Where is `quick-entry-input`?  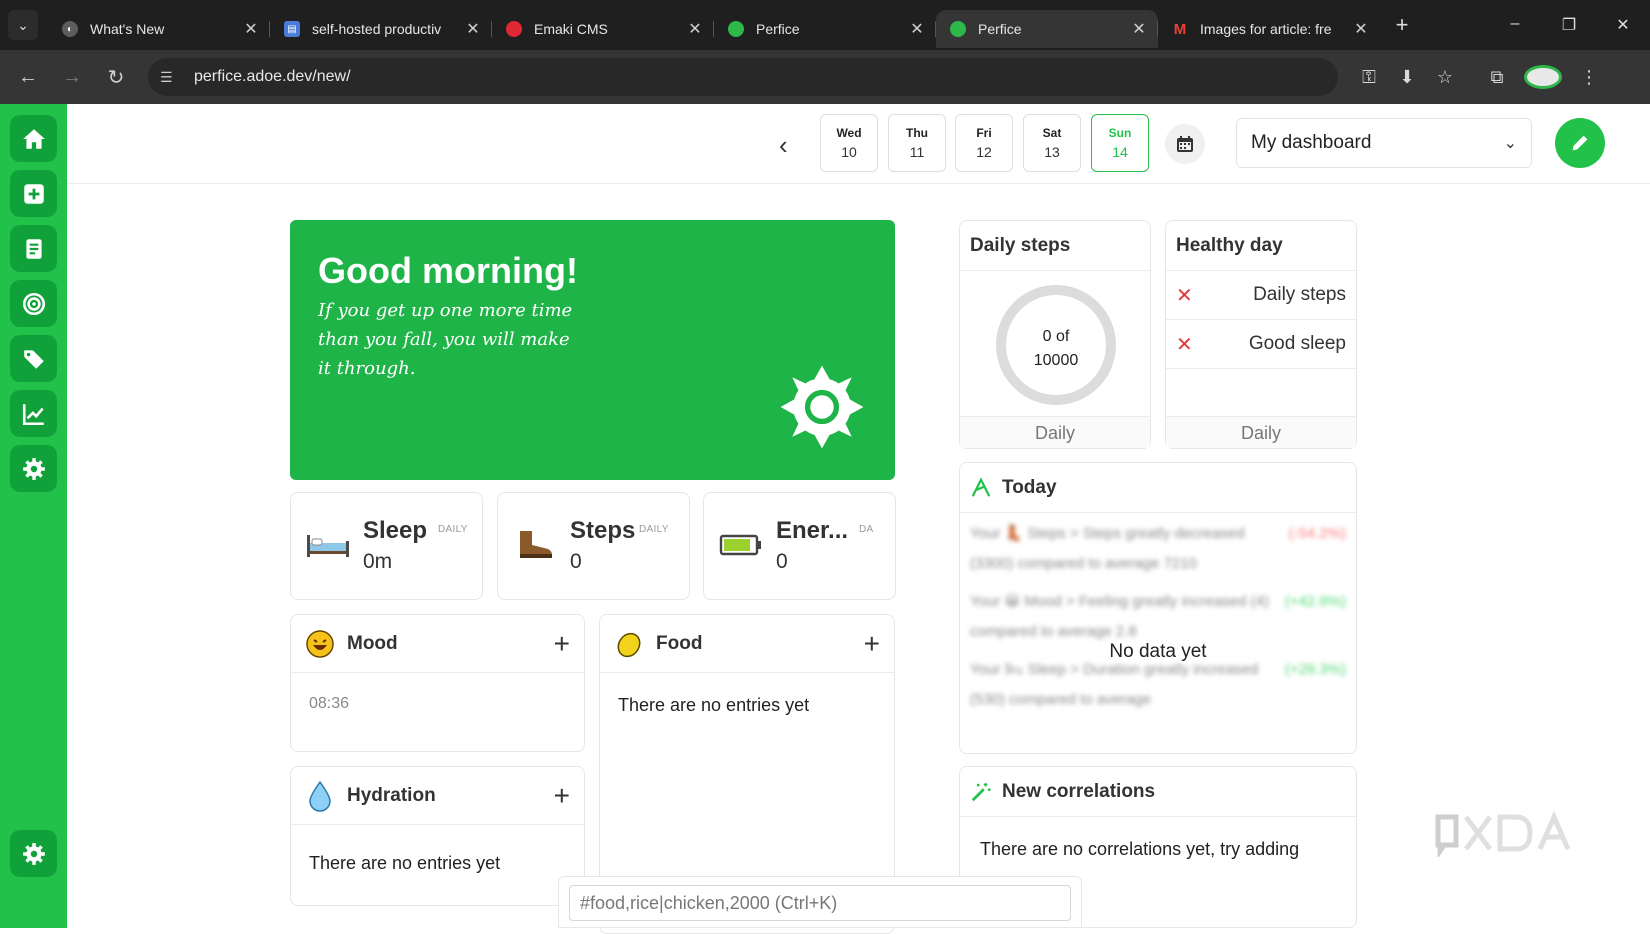 quick-entry-input is located at coordinates (820, 903).